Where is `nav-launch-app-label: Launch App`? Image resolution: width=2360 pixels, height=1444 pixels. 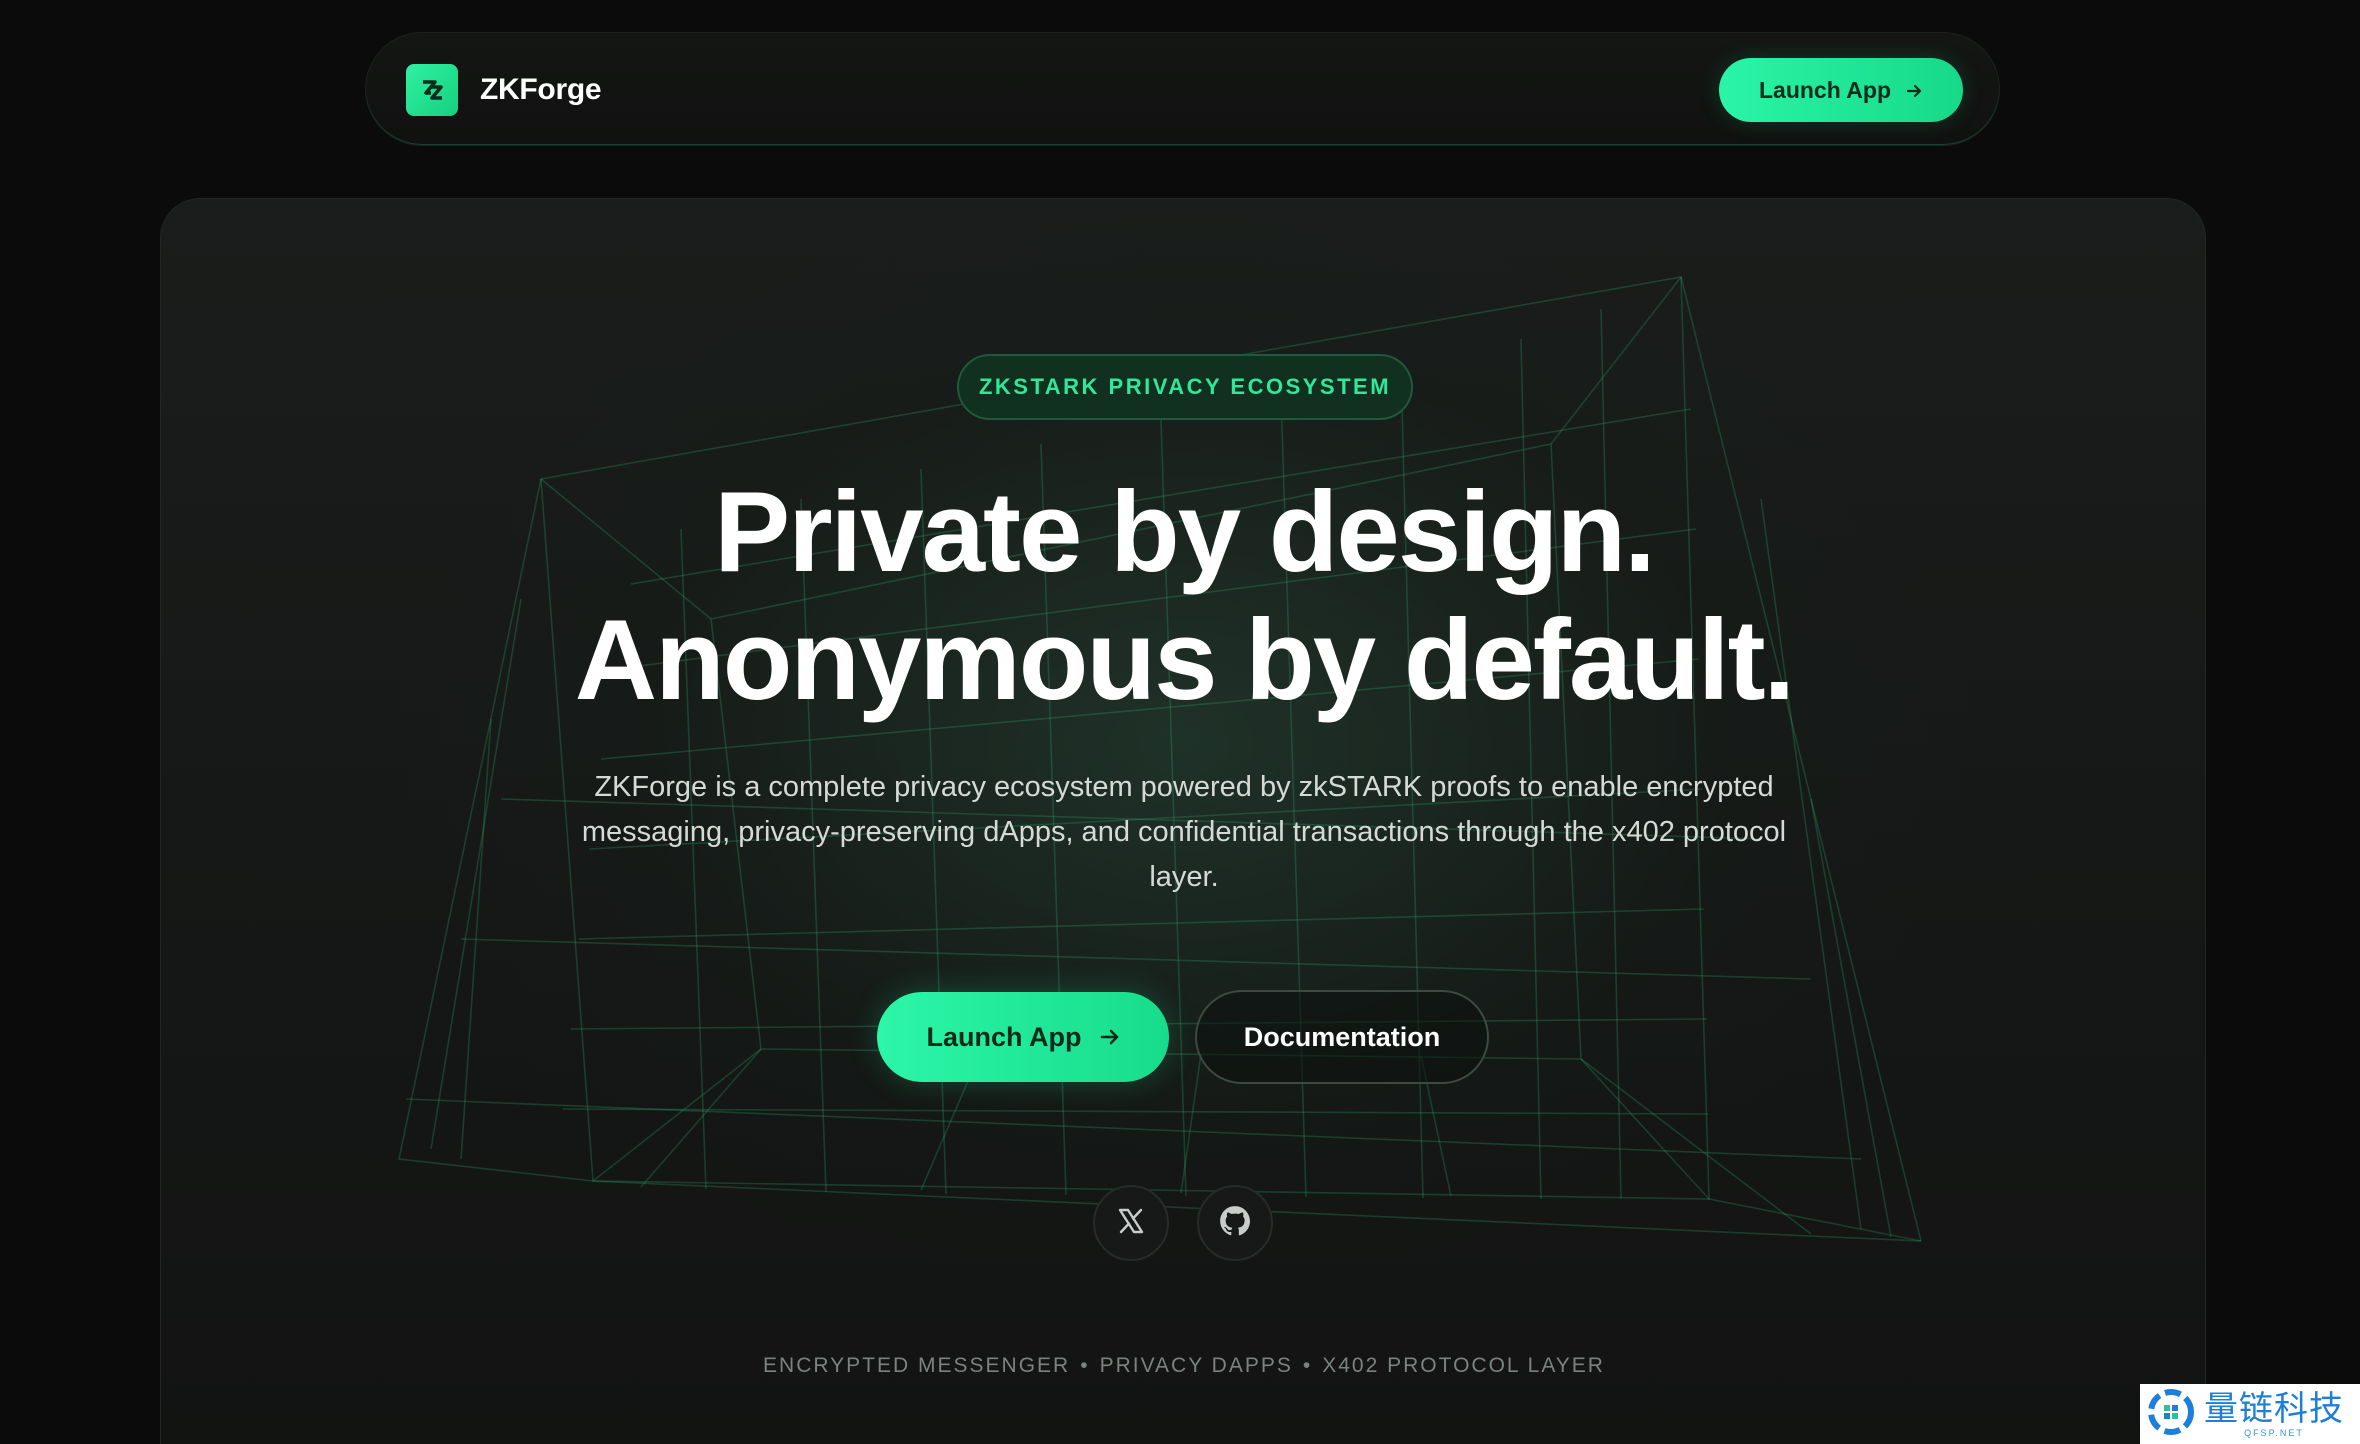
nav-launch-app-label: Launch App is located at coordinates (1825, 89).